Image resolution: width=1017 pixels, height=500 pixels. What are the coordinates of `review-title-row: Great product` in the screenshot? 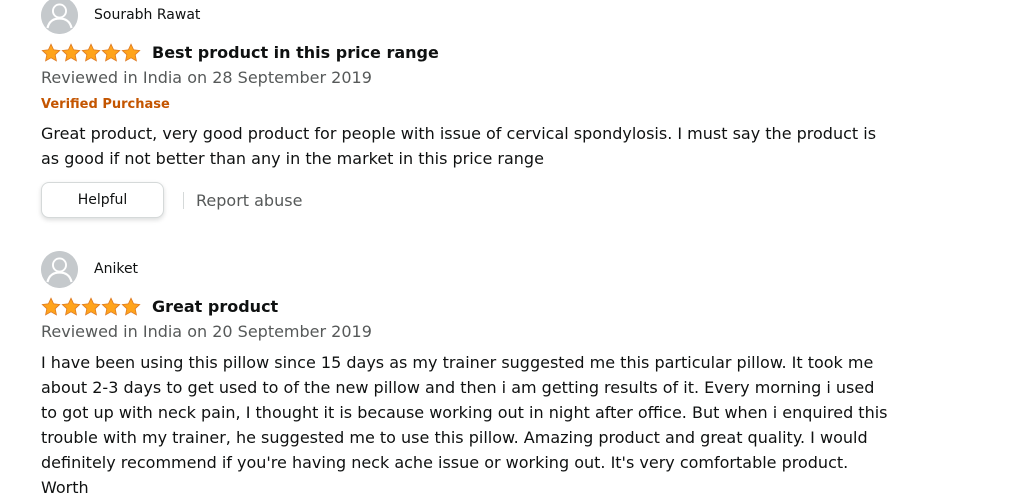 It's located at (159, 307).